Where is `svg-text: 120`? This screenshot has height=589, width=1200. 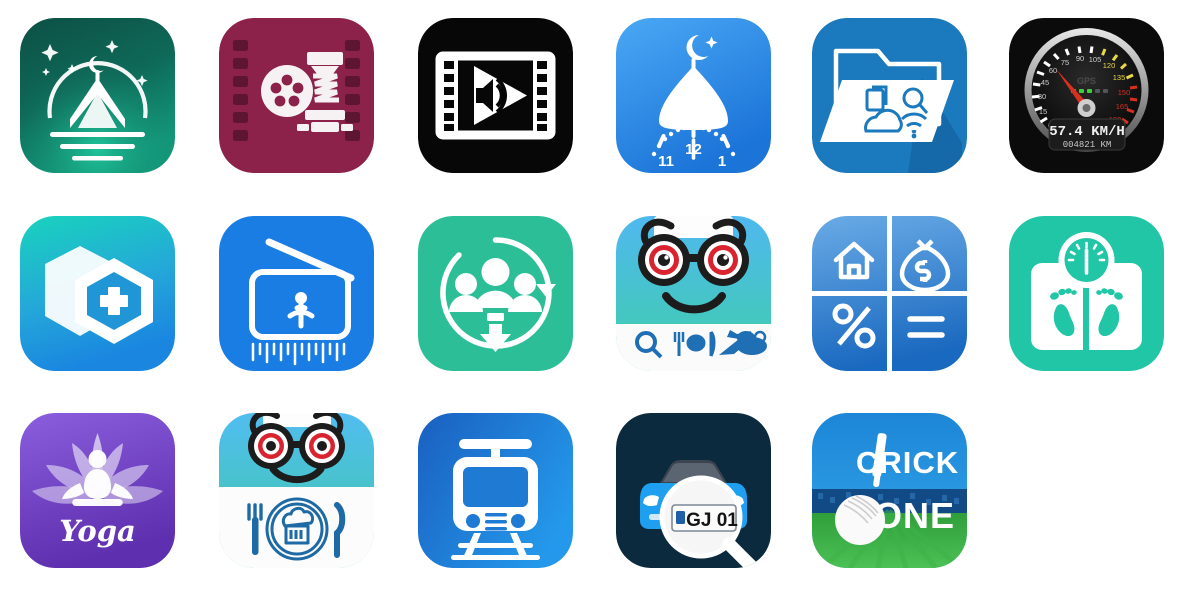
svg-text: 120 is located at coordinates (1109, 65).